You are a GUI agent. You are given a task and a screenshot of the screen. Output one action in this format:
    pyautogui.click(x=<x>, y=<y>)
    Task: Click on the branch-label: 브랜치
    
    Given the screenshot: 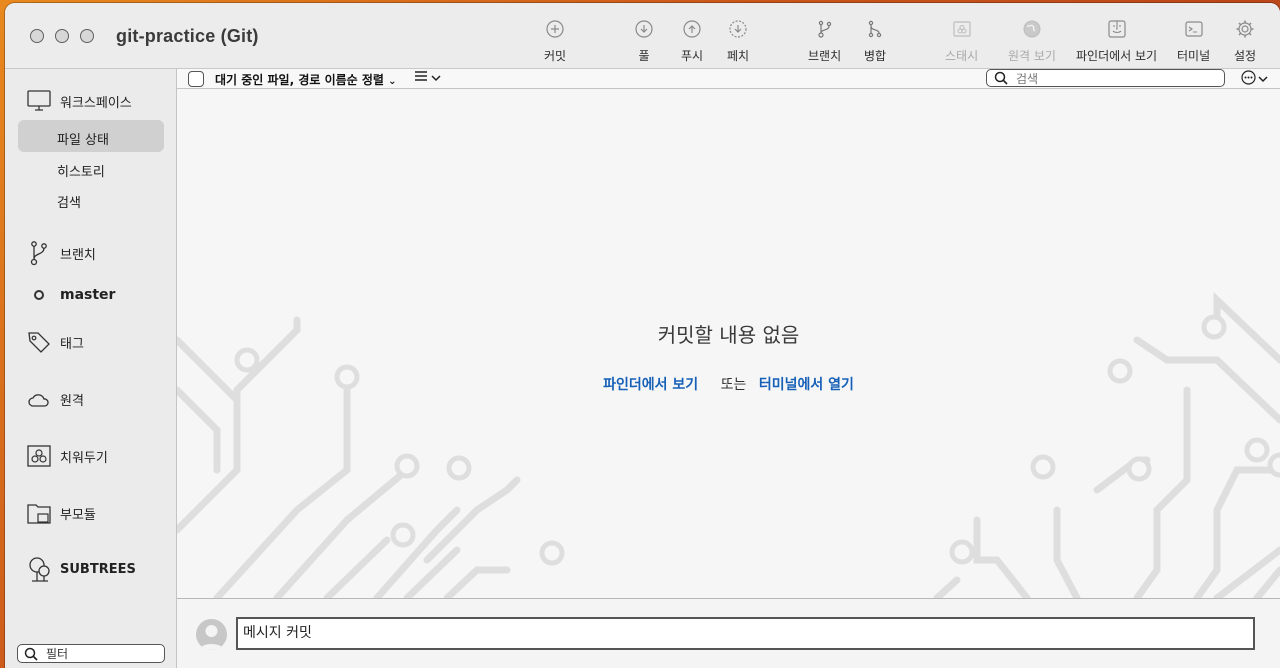 What is the action you would take?
    pyautogui.click(x=825, y=56)
    